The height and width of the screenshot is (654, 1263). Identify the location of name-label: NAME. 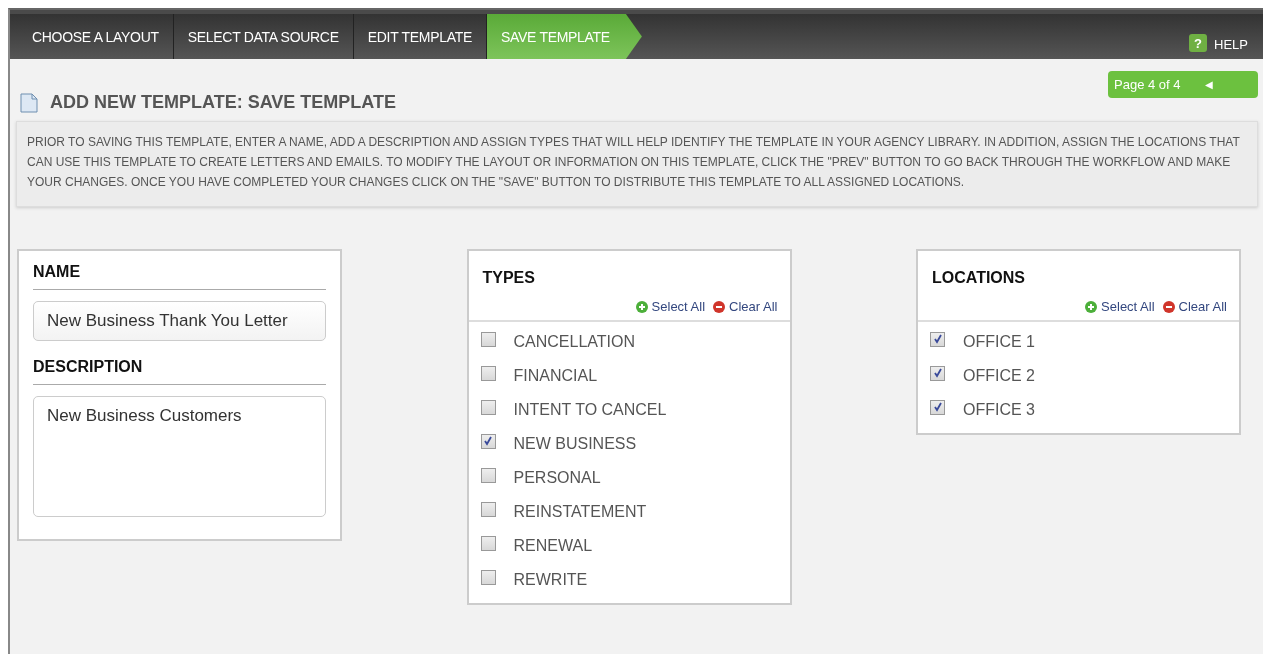
(179, 276).